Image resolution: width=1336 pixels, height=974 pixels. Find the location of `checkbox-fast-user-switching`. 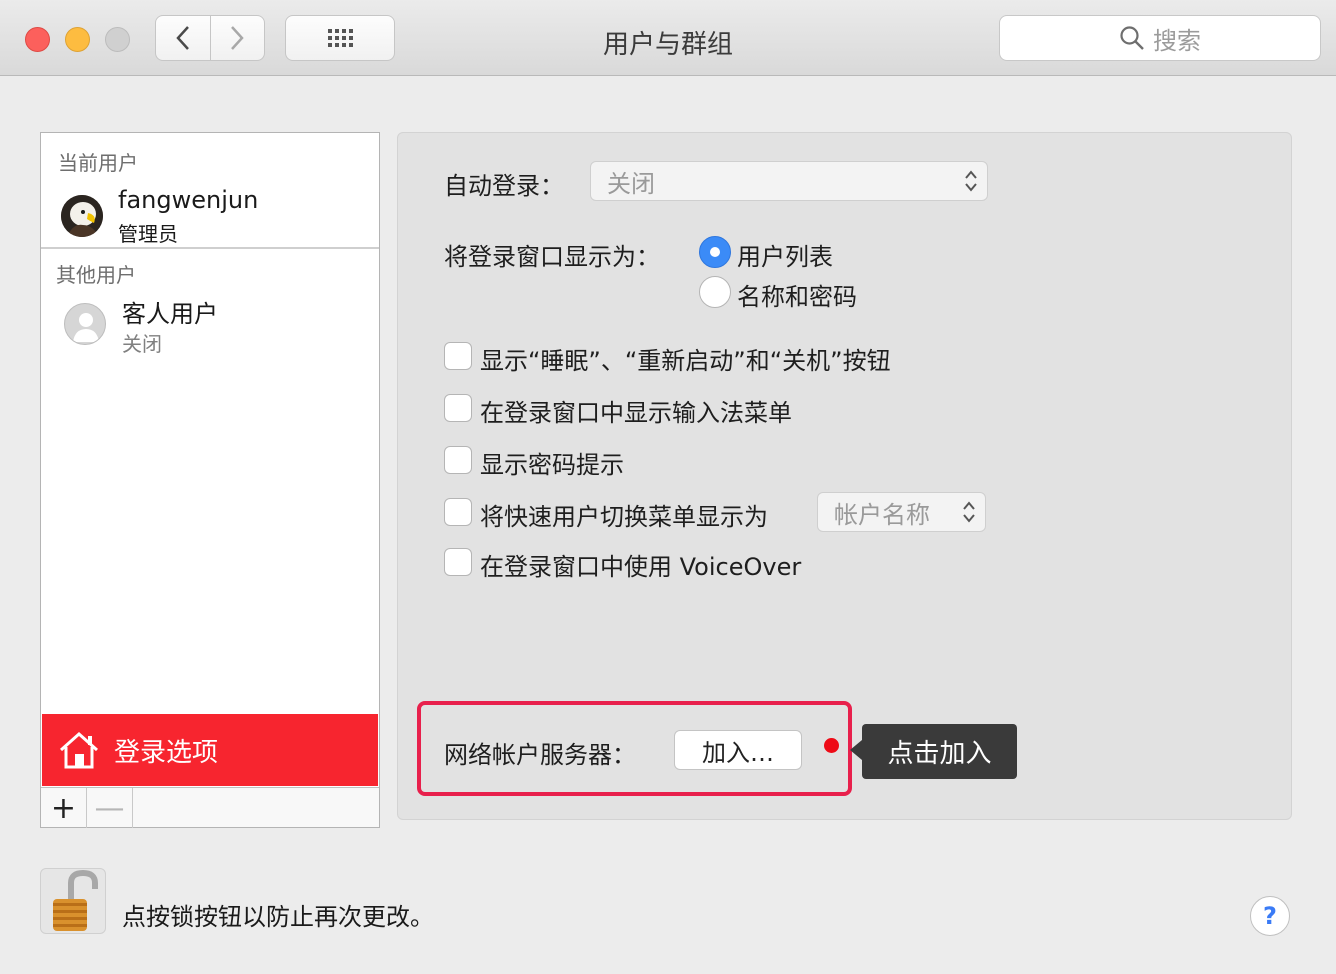

checkbox-fast-user-switching is located at coordinates (458, 512).